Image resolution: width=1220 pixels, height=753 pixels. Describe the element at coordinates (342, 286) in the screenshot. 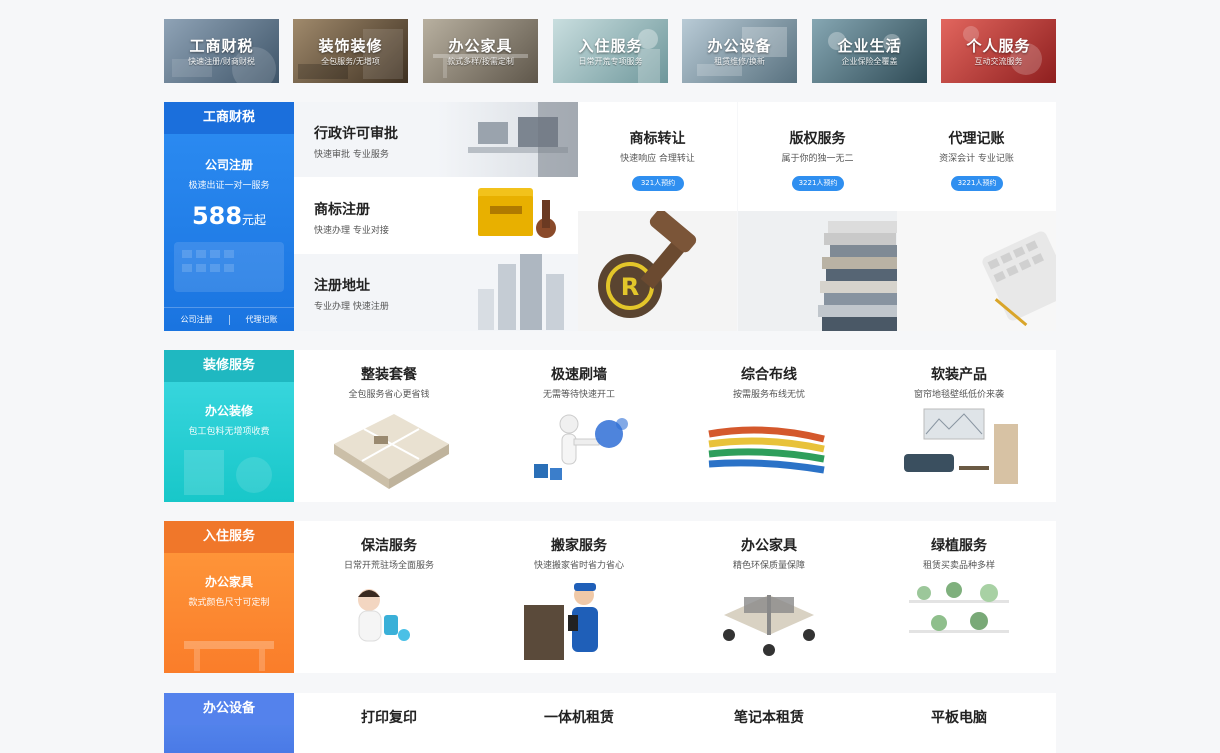

I see `list-item-title: 注册地址` at that location.